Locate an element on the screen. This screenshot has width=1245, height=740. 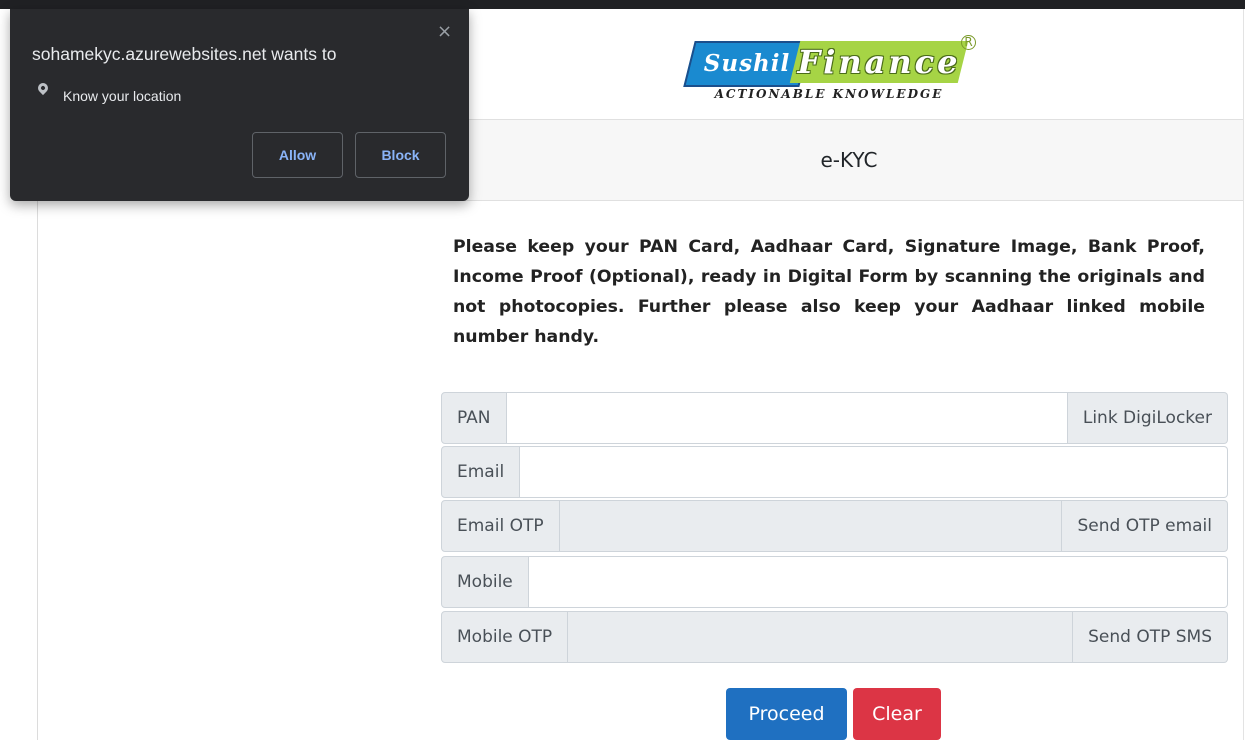
logo-brand-right: Finance is located at coordinates (879, 62).